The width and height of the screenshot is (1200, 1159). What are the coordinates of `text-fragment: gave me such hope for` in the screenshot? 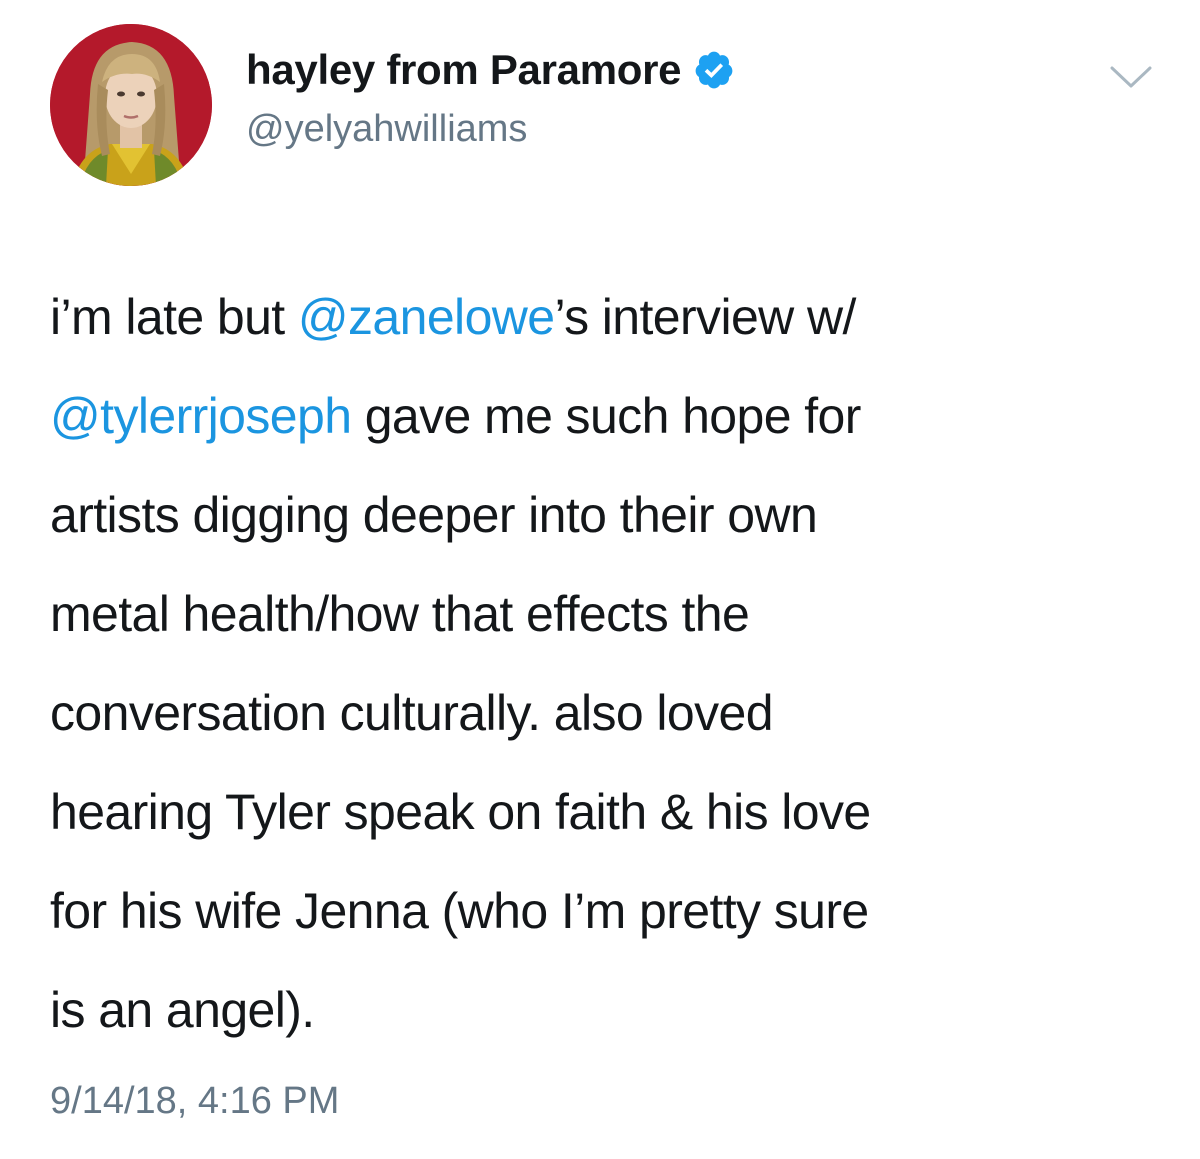 It's located at (606, 416).